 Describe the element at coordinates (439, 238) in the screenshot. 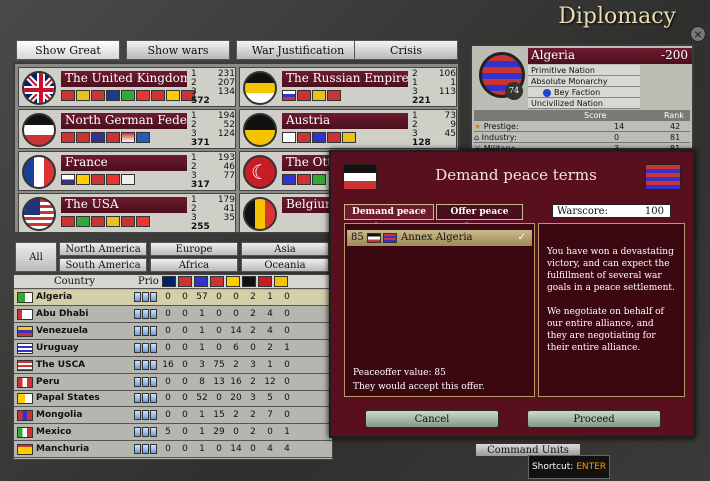

I see `demand-item: 85 Annex Algeria ✓` at that location.